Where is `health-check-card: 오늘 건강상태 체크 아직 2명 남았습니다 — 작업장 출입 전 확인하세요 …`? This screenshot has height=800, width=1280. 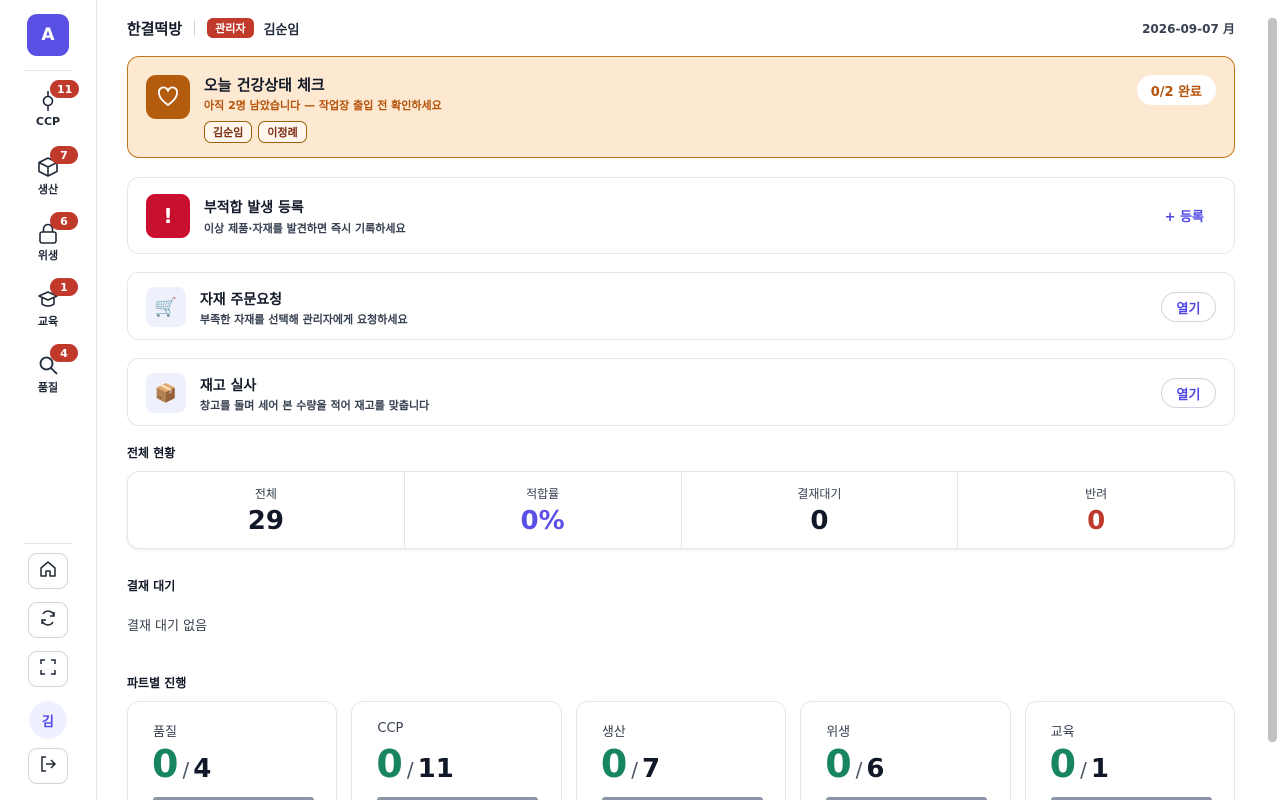 health-check-card: 오늘 건강상태 체크 아직 2명 남았습니다 — 작업장 출입 전 확인하세요 … is located at coordinates (681, 107).